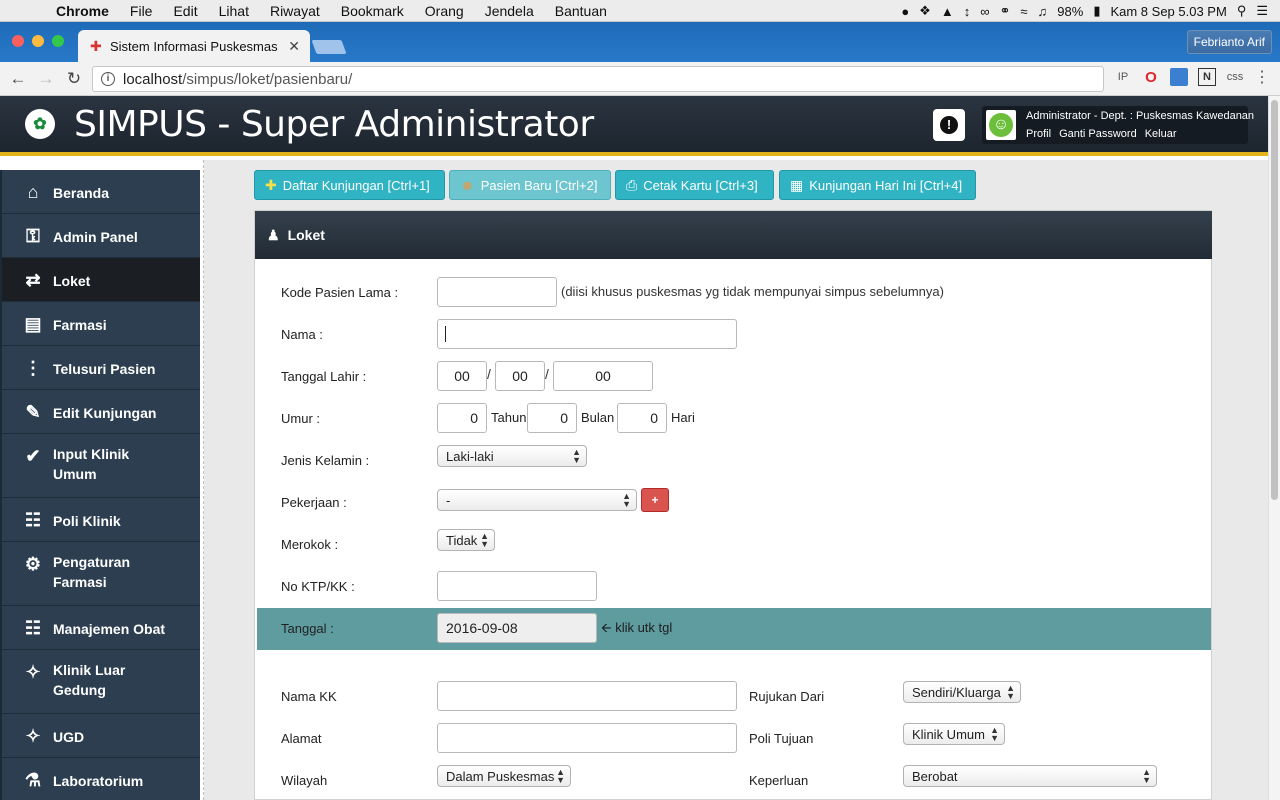 This screenshot has height=800, width=1280. I want to click on zoom-window-button, so click(58, 41).